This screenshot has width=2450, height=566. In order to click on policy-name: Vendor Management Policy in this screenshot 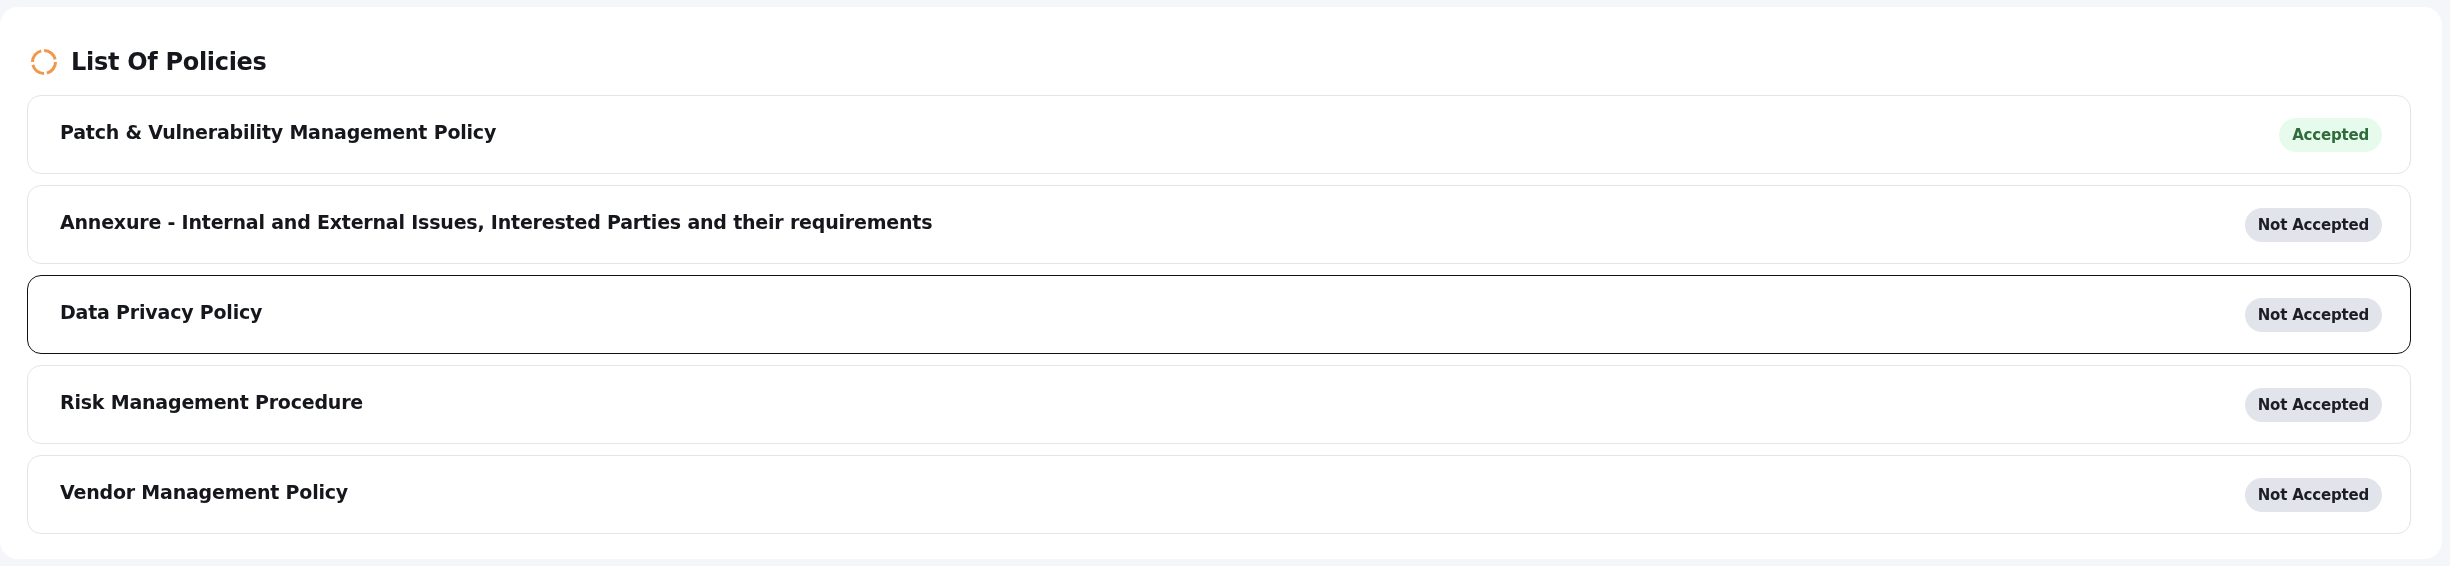, I will do `click(204, 491)`.